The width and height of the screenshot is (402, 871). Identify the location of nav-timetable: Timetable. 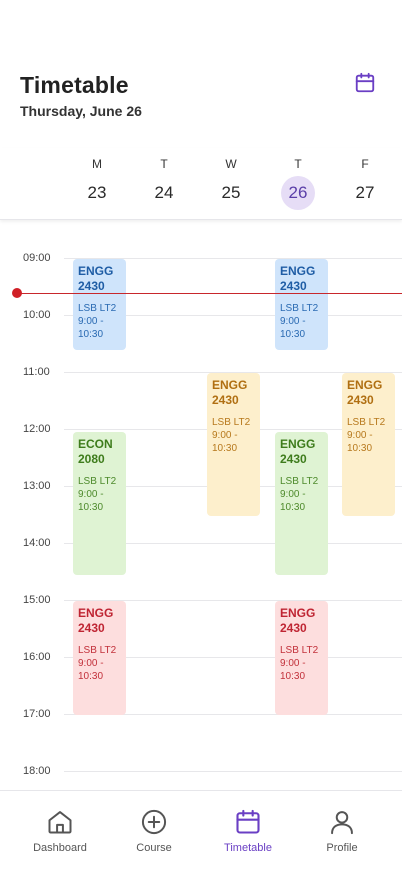
(248, 831).